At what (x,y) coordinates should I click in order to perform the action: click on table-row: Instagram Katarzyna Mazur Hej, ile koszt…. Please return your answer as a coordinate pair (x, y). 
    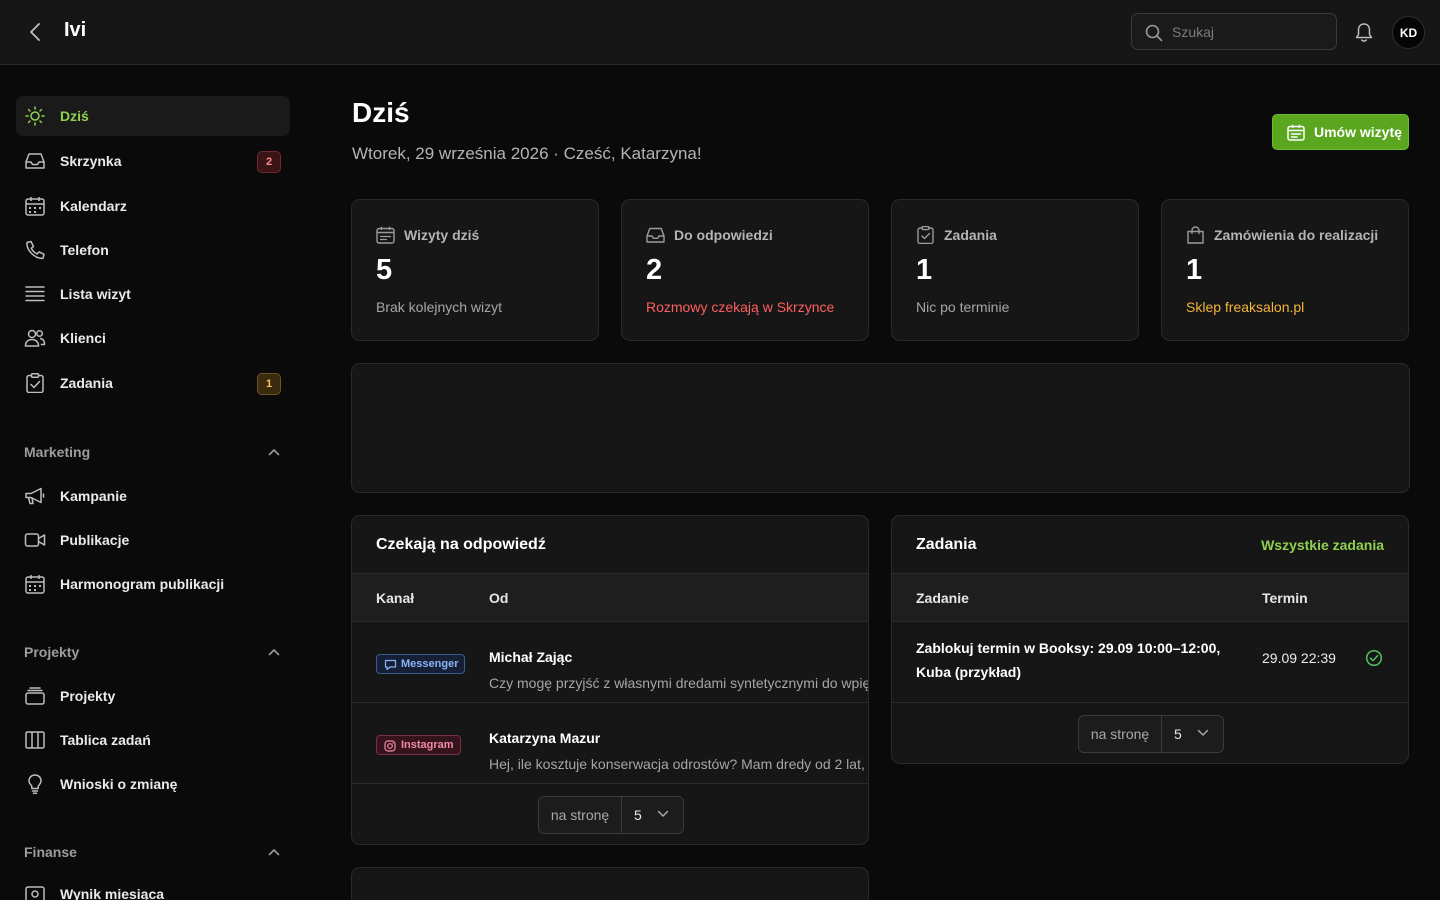
    Looking at the image, I should click on (610, 743).